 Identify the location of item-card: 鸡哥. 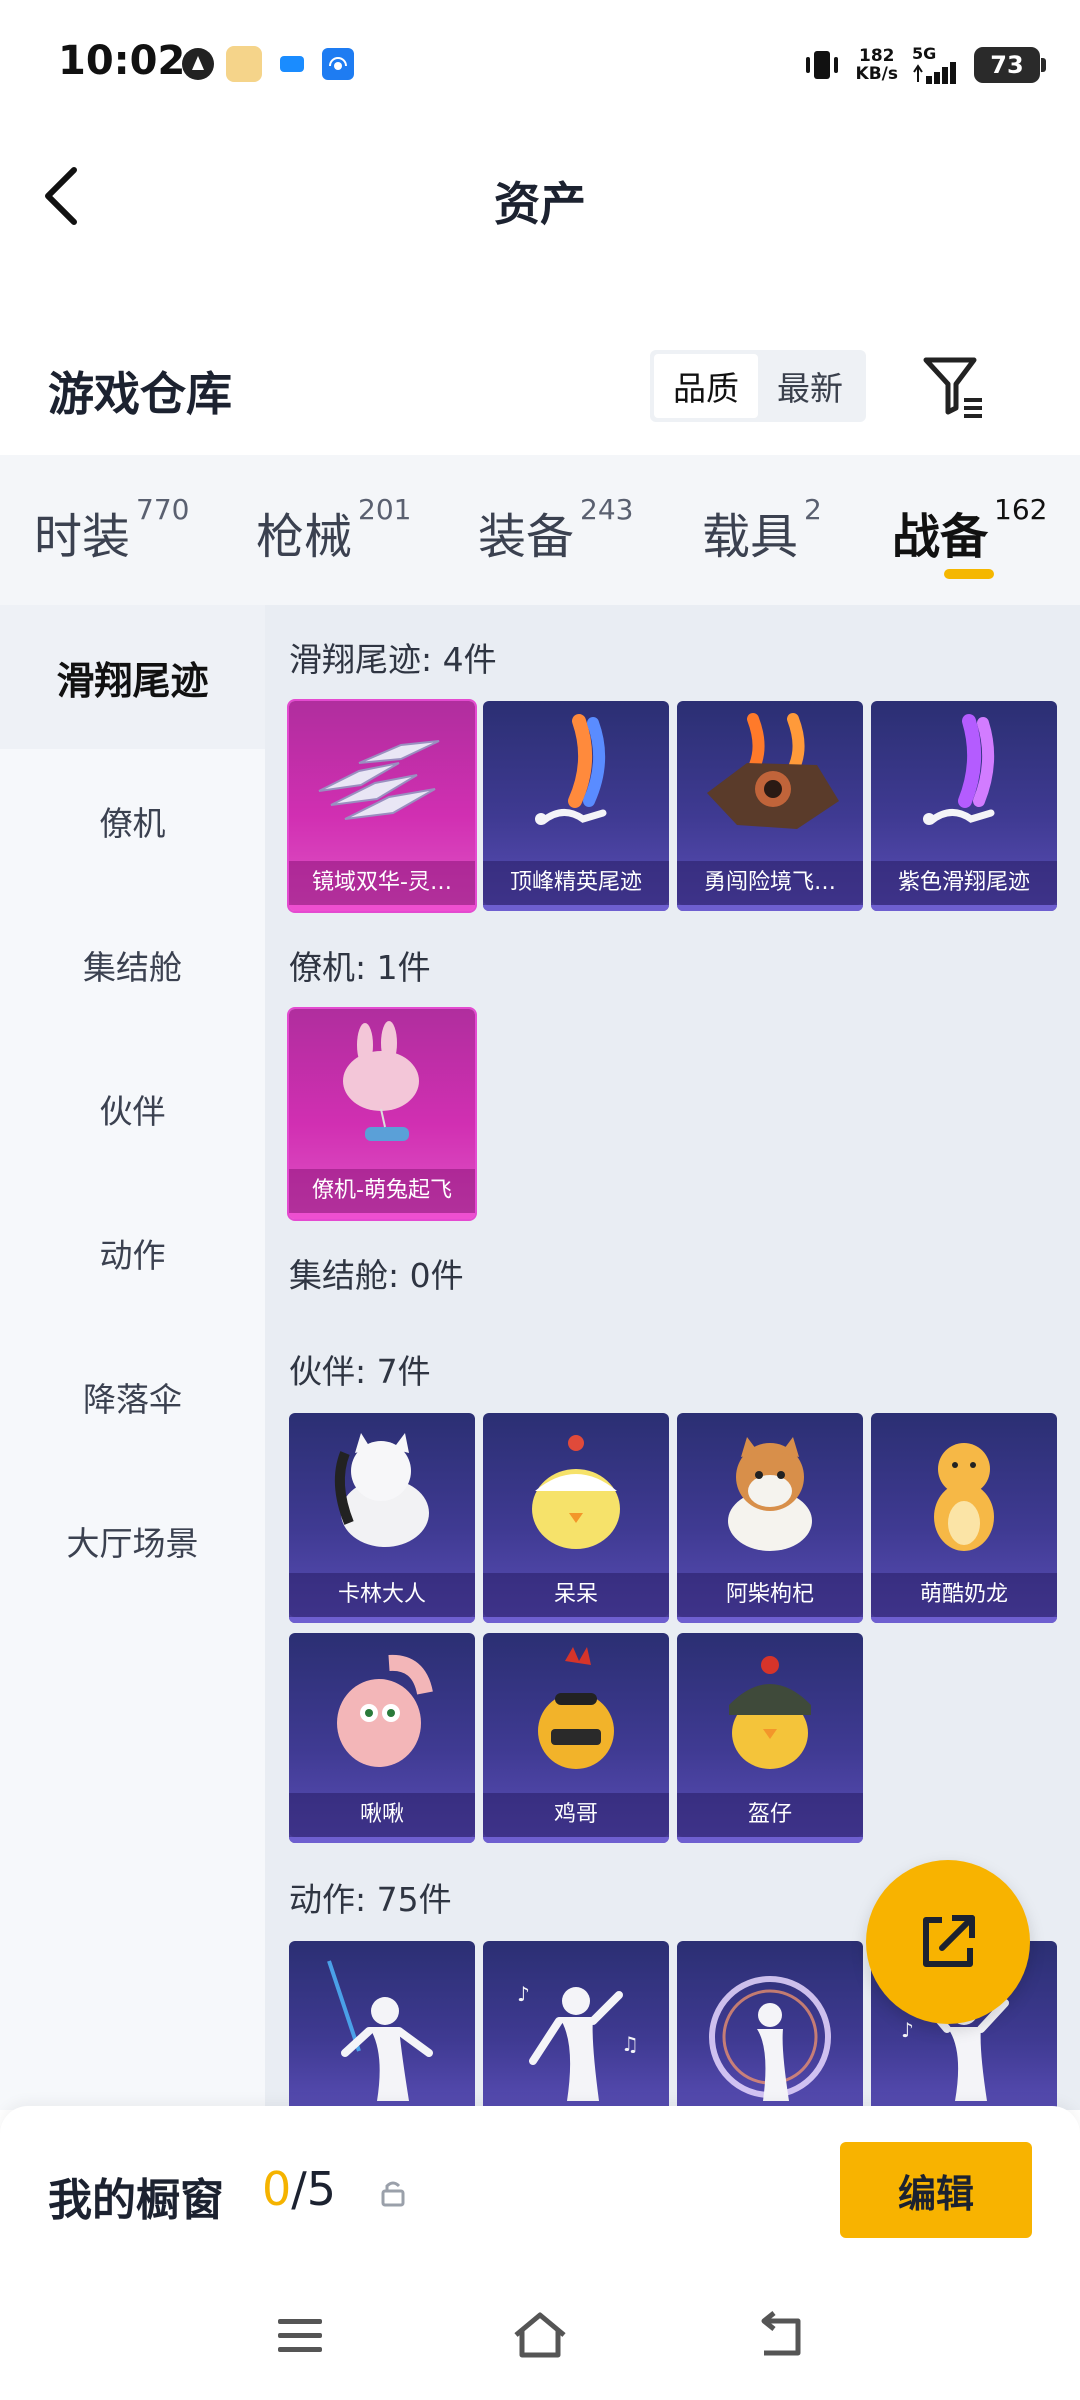
(576, 1738).